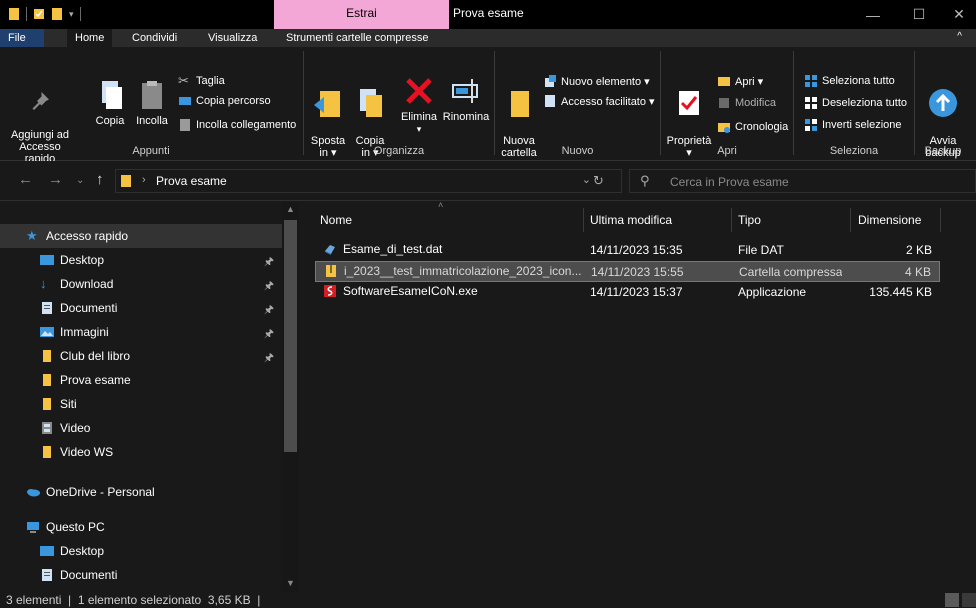 This screenshot has width=976, height=608. What do you see at coordinates (26, 14) in the screenshot?
I see `separator` at bounding box center [26, 14].